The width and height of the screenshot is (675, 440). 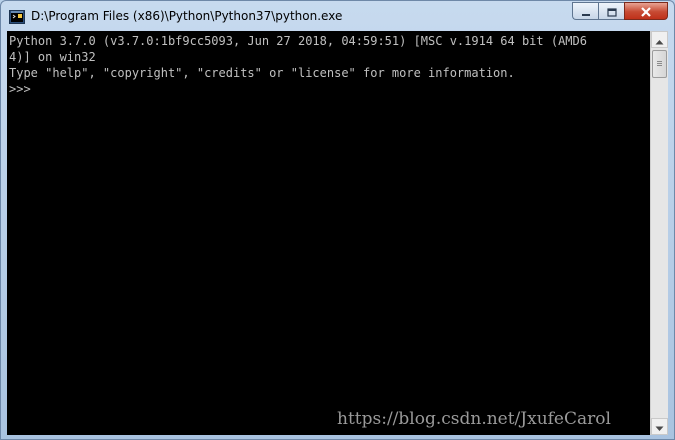 What do you see at coordinates (17, 16) in the screenshot?
I see `python-console-icon` at bounding box center [17, 16].